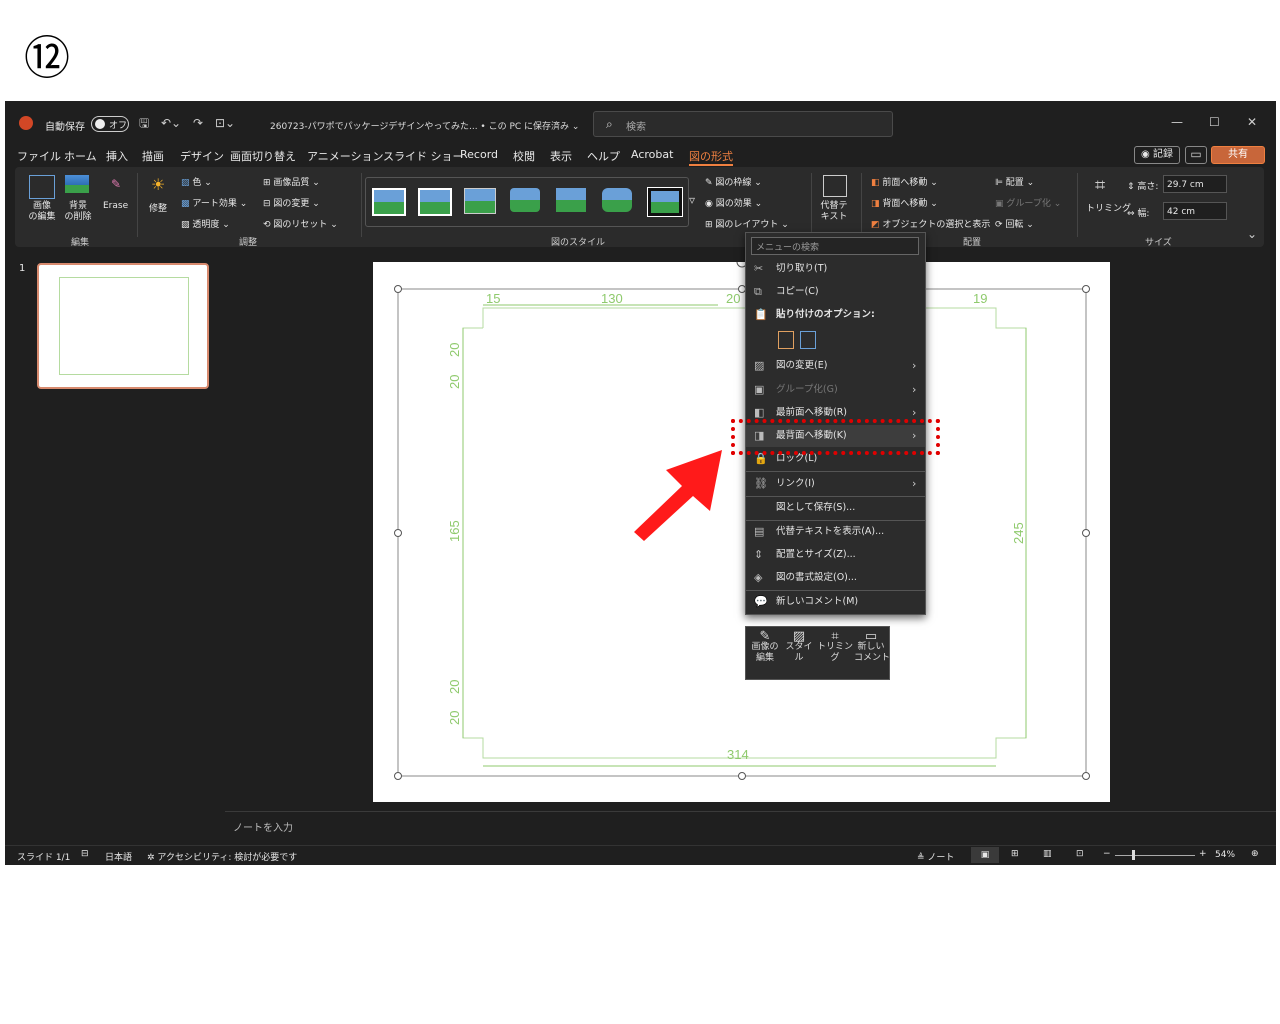 This screenshot has height=1024, width=1280. What do you see at coordinates (202, 156) in the screenshot?
I see `tab-design: デザイン` at bounding box center [202, 156].